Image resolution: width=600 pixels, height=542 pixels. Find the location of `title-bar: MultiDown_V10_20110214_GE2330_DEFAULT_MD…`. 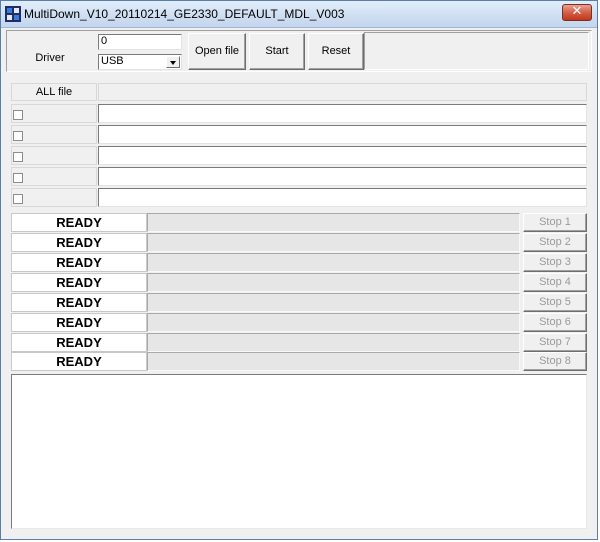

title-bar: MultiDown_V10_20110214_GE2330_DEFAULT_MD… is located at coordinates (299, 14).